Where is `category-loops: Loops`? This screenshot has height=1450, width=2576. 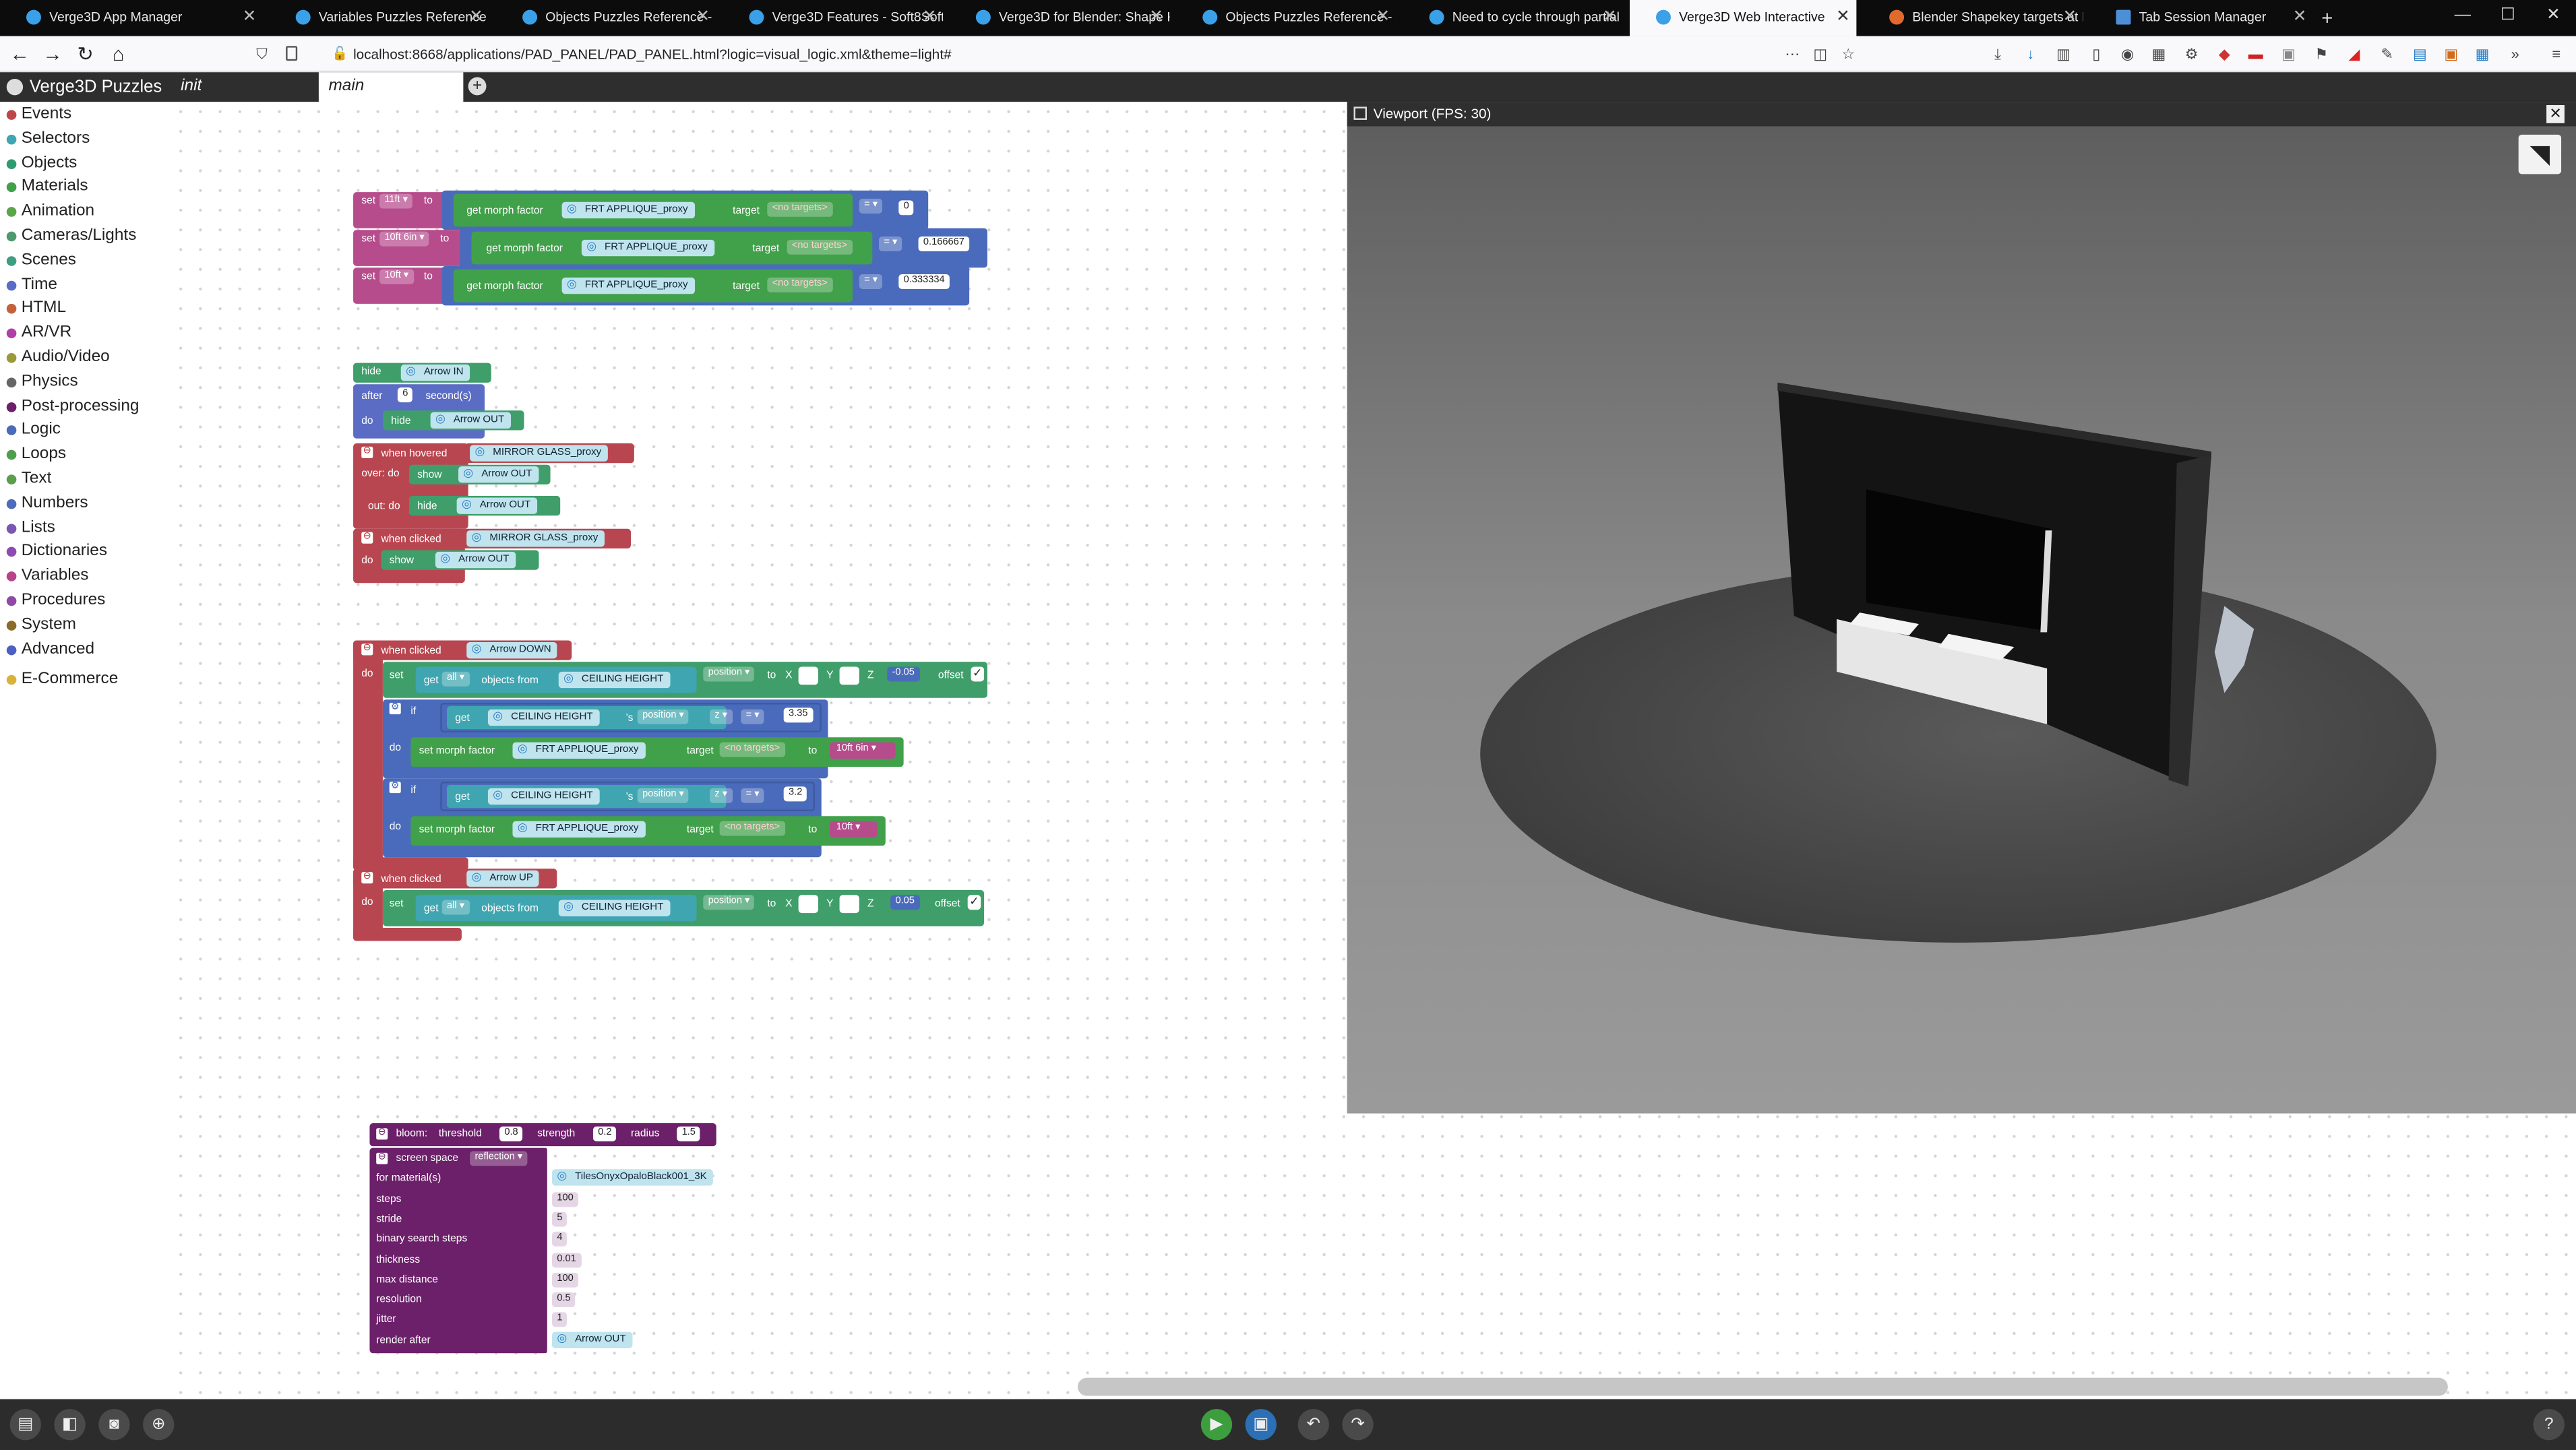
category-loops: Loops is located at coordinates (36, 455).